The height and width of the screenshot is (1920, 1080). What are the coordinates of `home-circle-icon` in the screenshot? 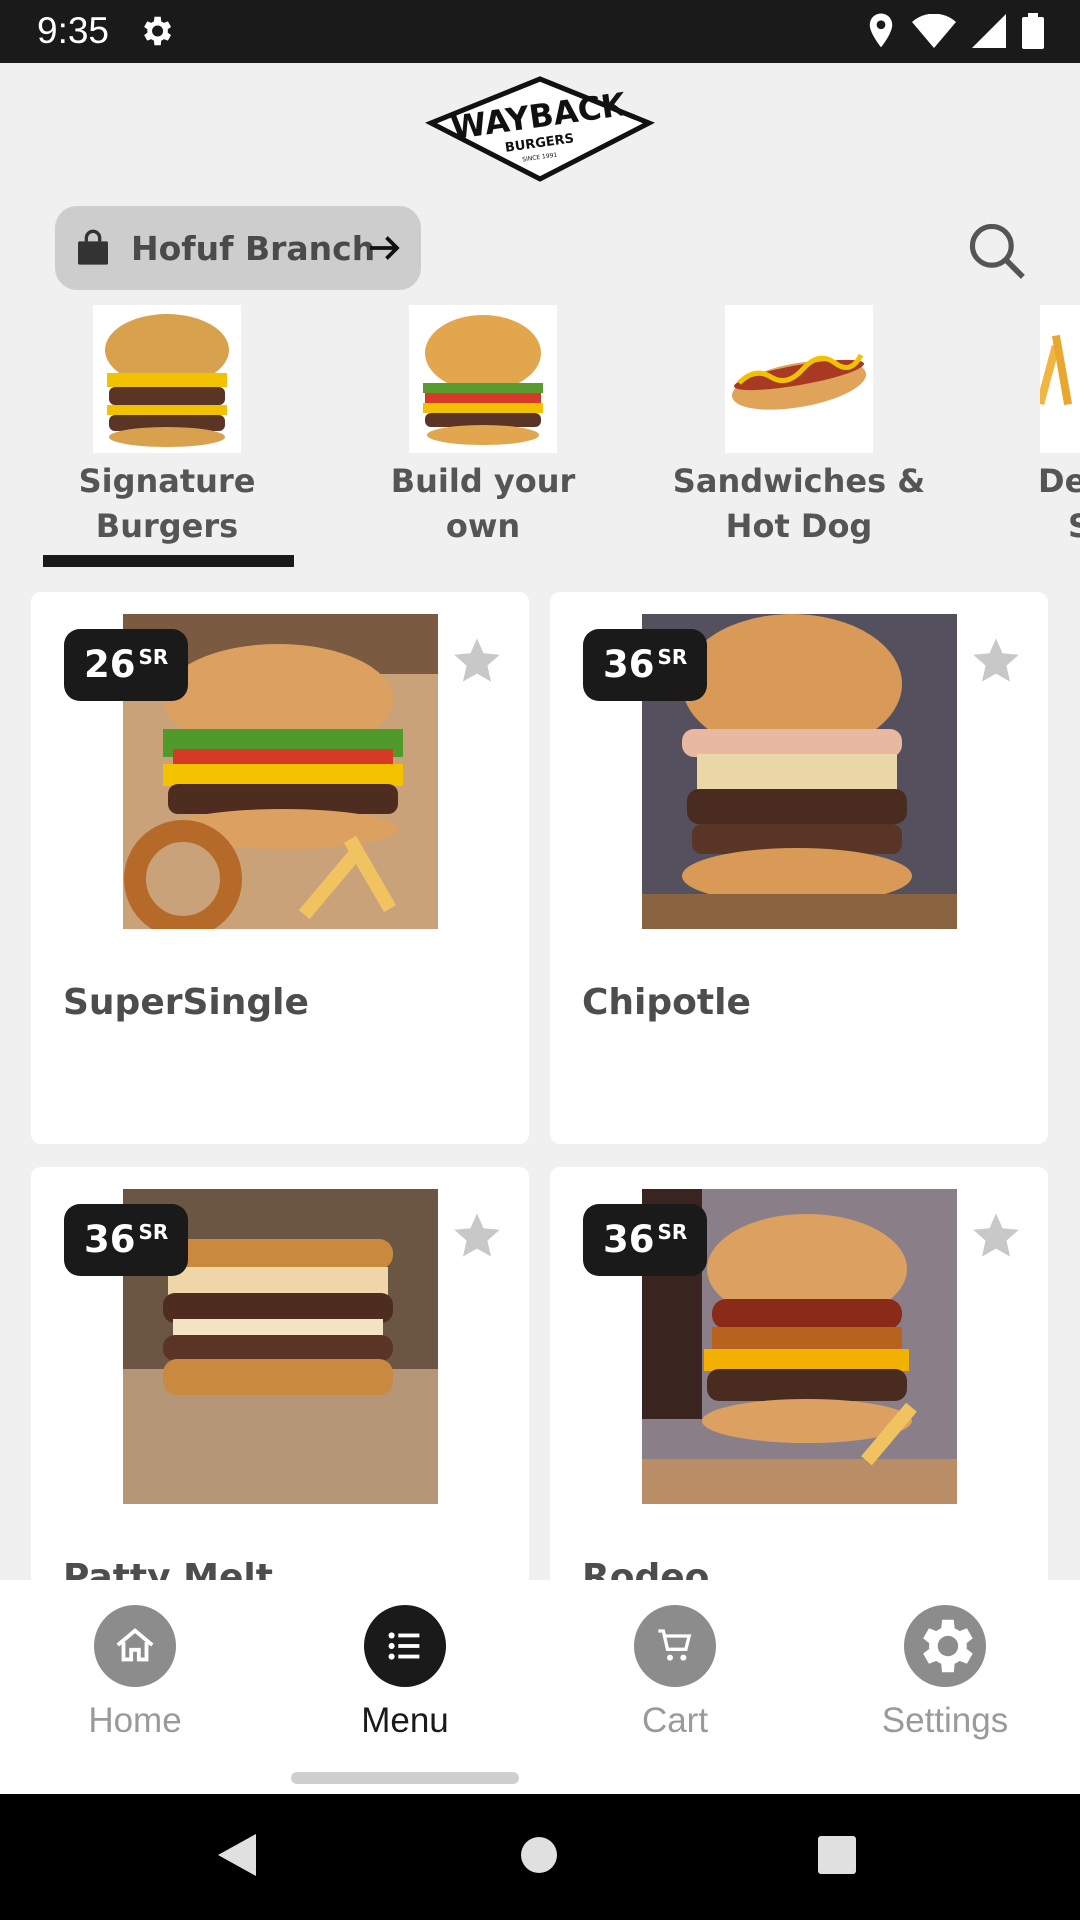 It's located at (539, 1855).